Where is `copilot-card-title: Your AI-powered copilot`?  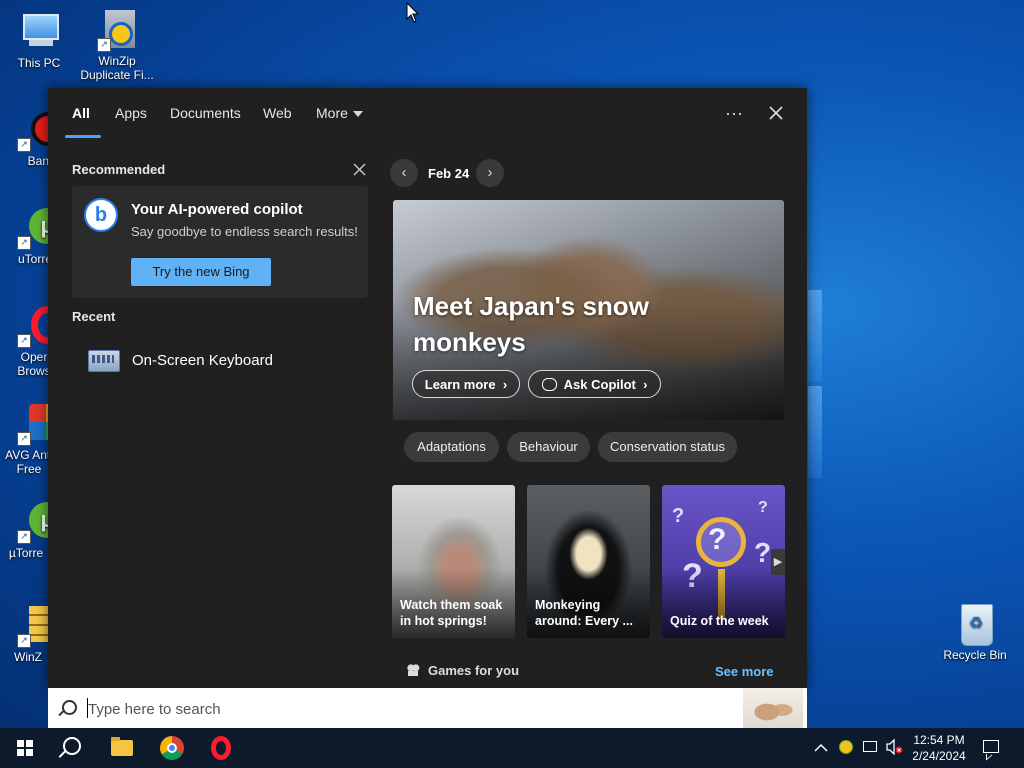
copilot-card-title: Your AI-powered copilot is located at coordinates (217, 209).